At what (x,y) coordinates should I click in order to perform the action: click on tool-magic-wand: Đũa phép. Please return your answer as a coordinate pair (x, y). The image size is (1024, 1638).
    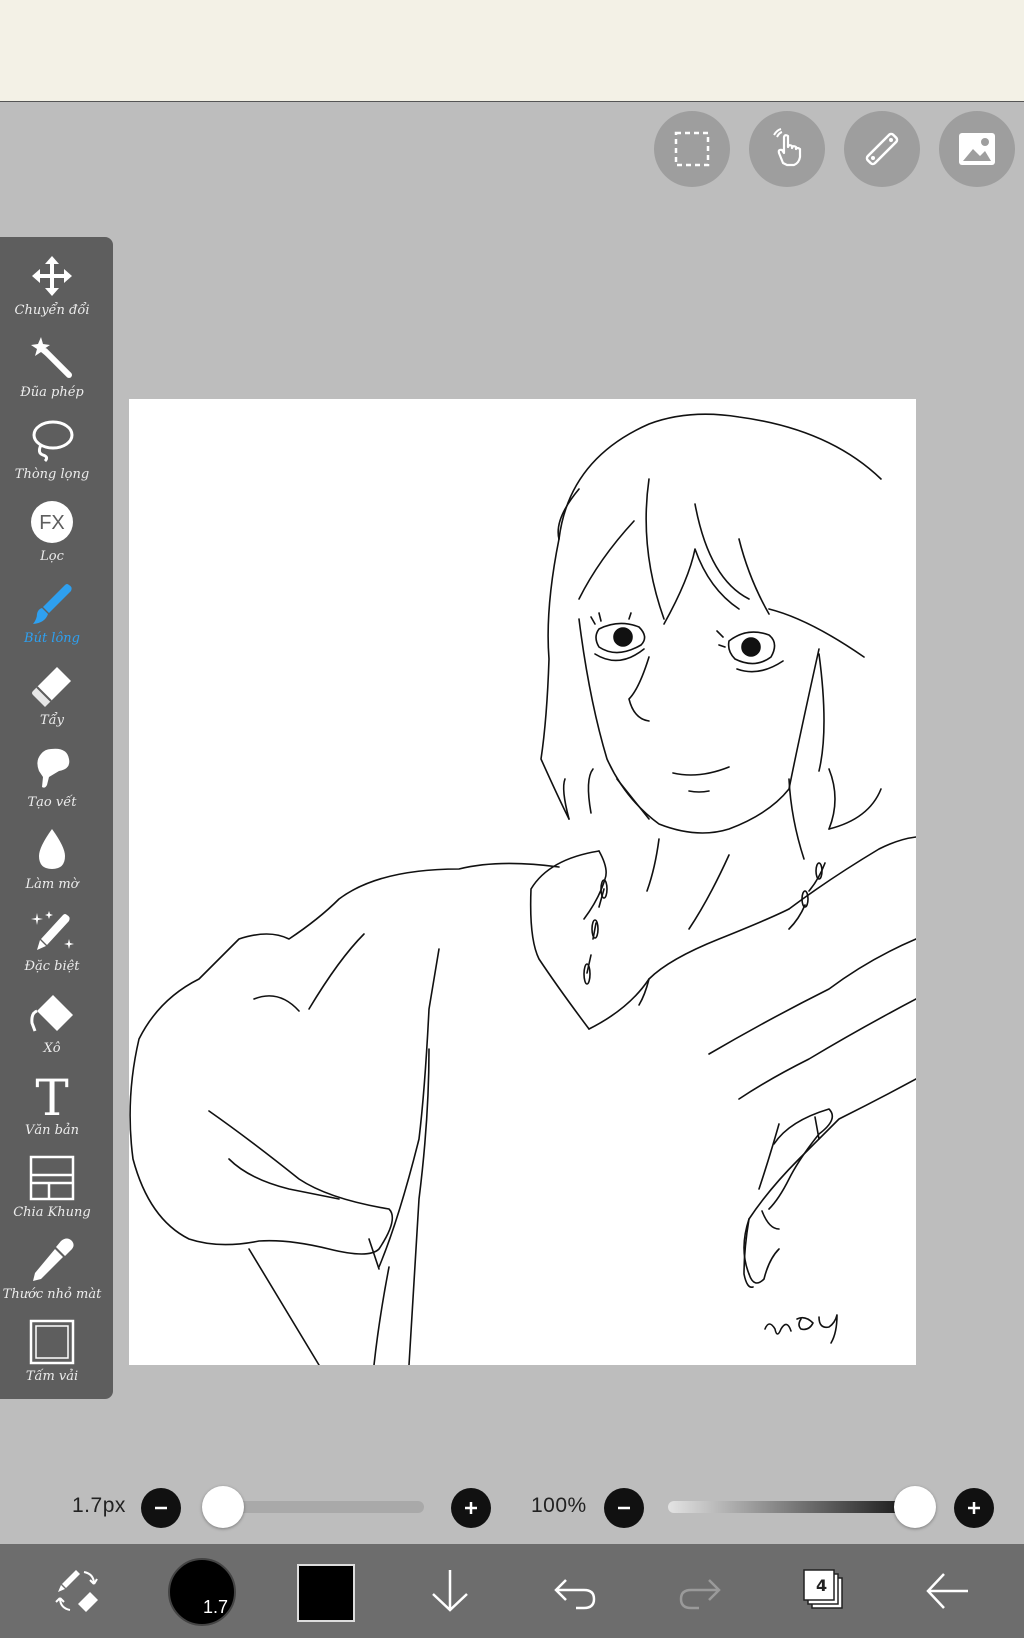
    Looking at the image, I should click on (52, 374).